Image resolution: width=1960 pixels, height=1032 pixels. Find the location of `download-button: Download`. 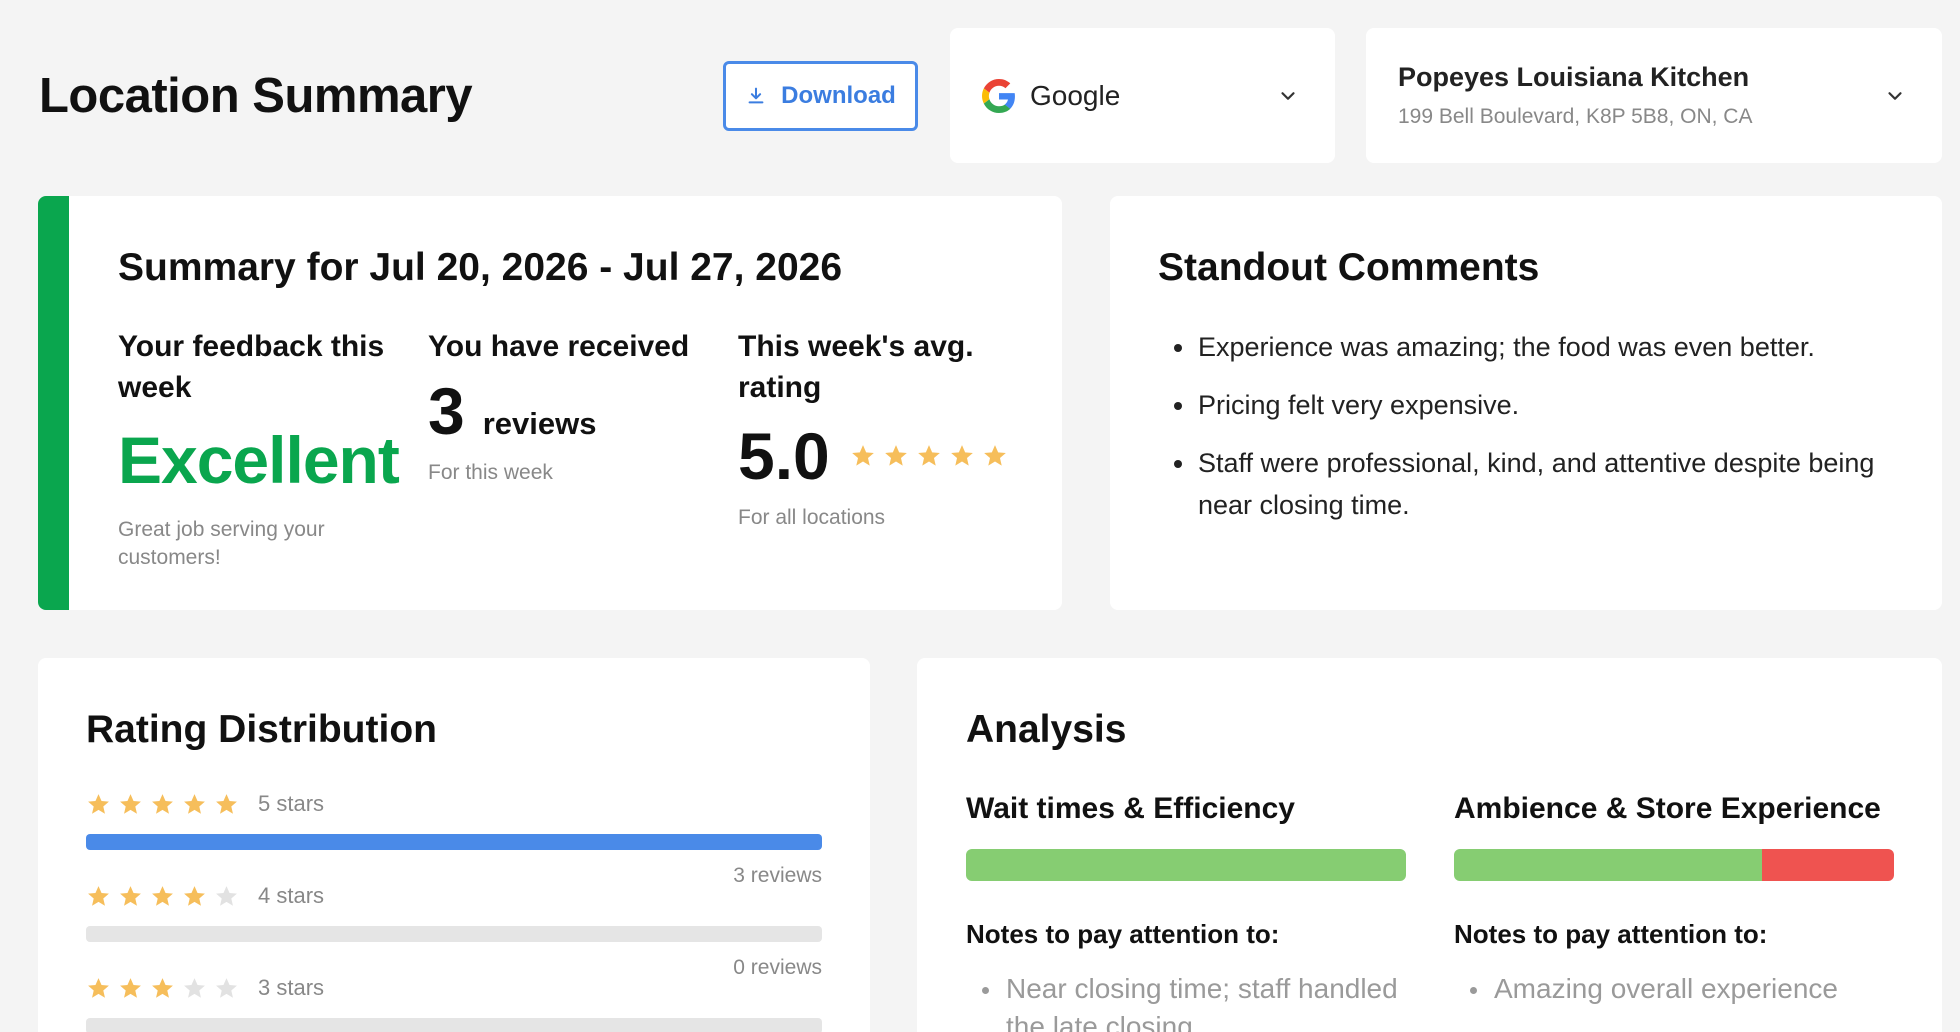

download-button: Download is located at coordinates (820, 96).